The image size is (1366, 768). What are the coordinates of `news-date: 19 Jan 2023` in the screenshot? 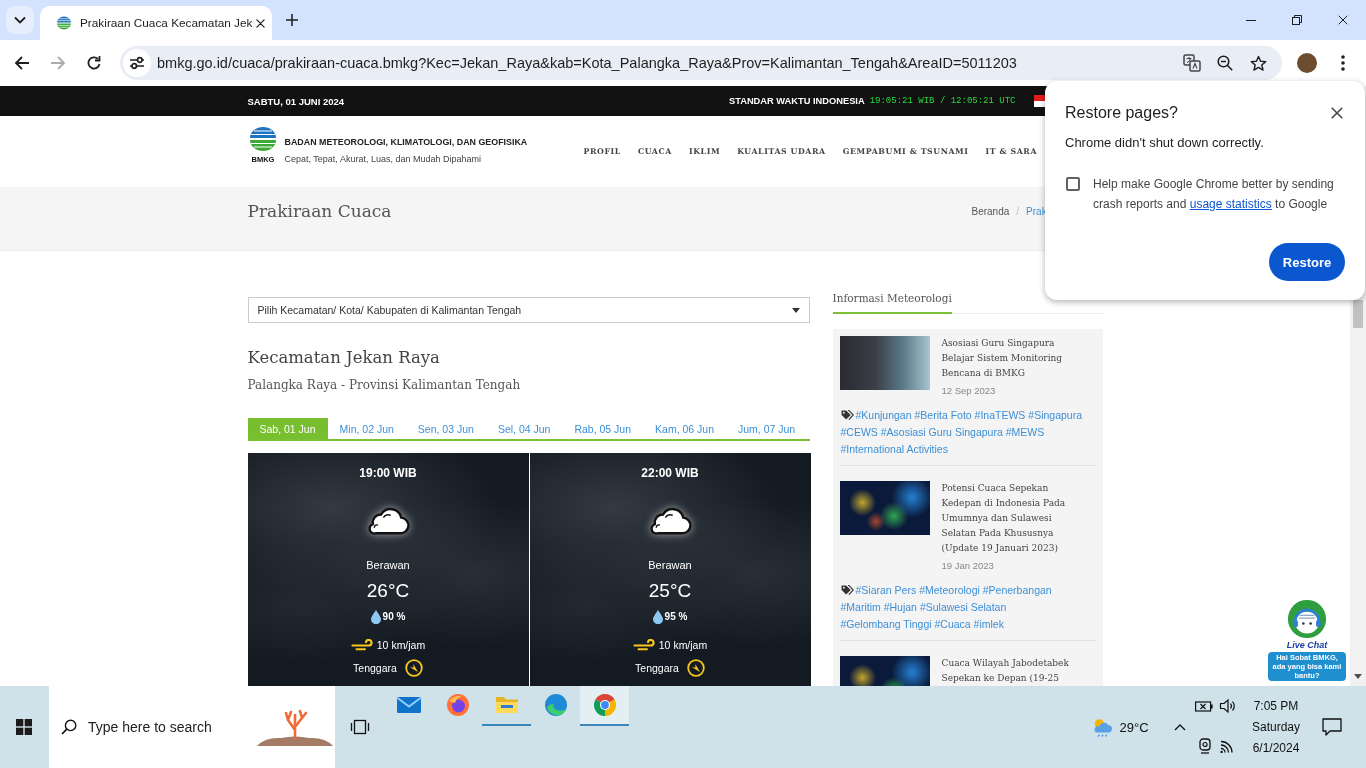 It's located at (968, 566).